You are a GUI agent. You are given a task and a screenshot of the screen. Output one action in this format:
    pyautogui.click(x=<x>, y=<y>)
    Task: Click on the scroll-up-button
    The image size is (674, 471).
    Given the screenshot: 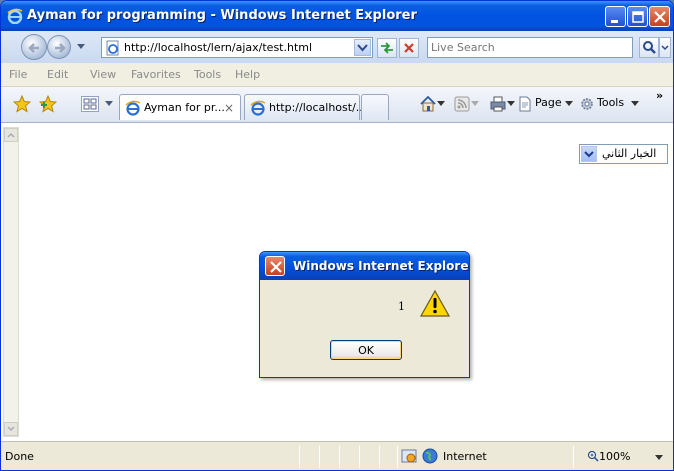 What is the action you would take?
    pyautogui.click(x=11, y=135)
    